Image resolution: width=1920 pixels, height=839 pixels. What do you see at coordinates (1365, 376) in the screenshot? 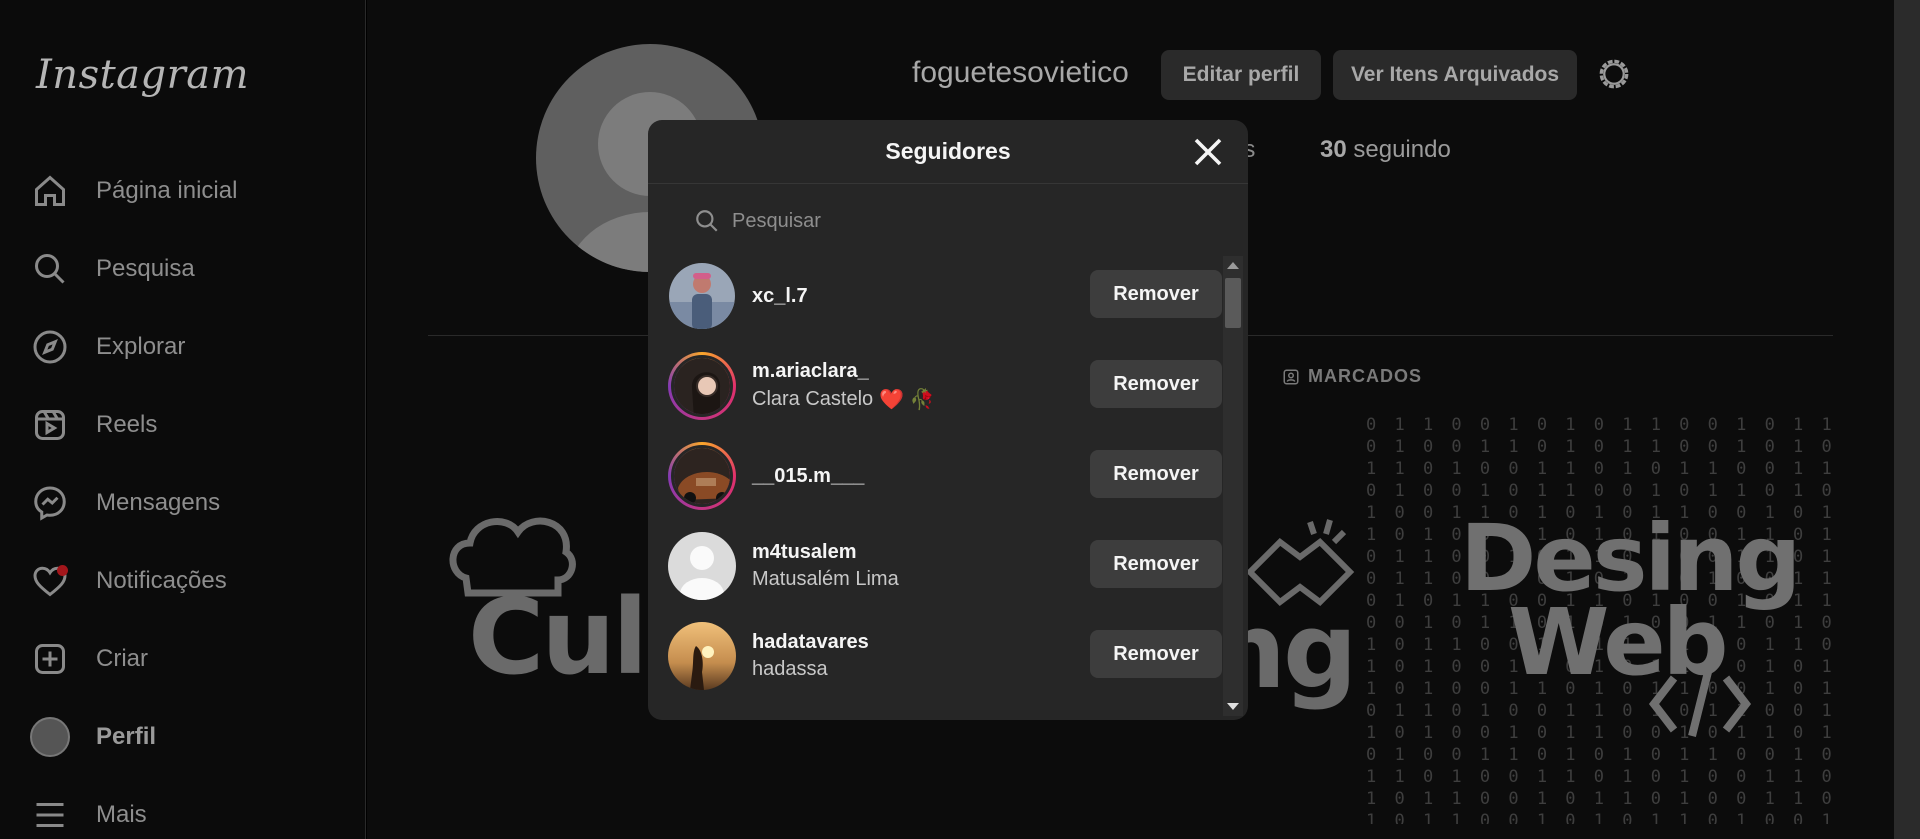
I see `tab-marked-label: MARCADOS` at bounding box center [1365, 376].